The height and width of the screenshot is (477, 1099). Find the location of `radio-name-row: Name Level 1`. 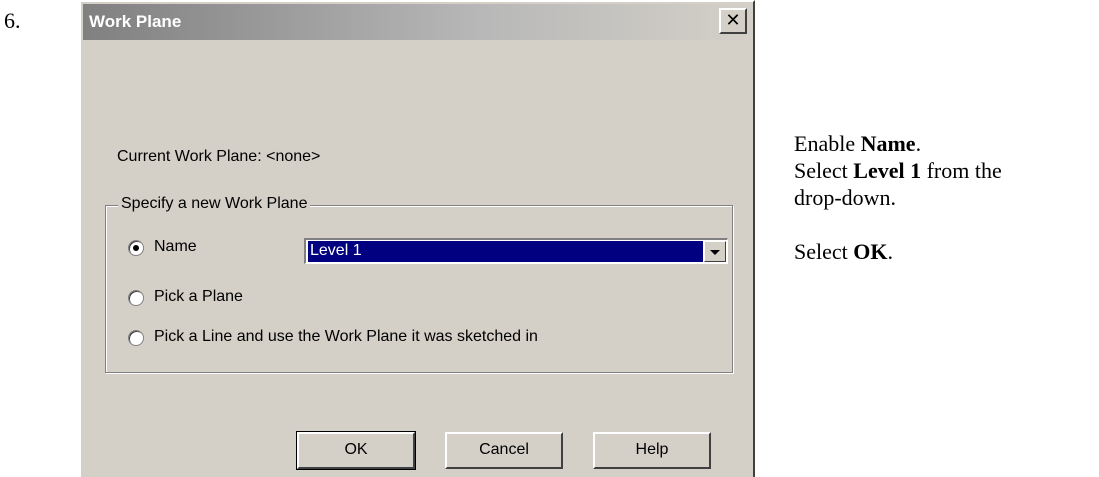

radio-name-row: Name Level 1 is located at coordinates (438, 251).